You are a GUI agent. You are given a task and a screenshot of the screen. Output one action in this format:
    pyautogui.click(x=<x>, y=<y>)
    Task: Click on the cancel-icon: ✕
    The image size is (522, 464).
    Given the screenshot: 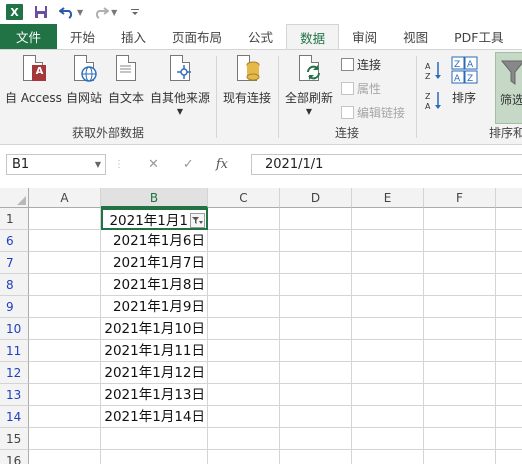 What is the action you would take?
    pyautogui.click(x=153, y=164)
    